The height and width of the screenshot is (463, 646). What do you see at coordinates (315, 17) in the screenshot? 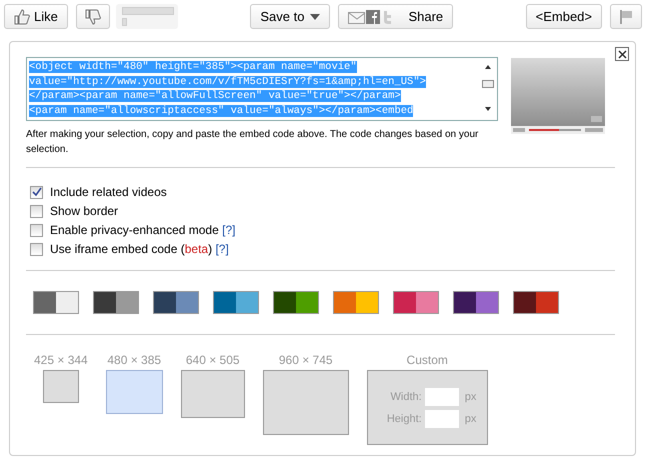
I see `caret-icon` at bounding box center [315, 17].